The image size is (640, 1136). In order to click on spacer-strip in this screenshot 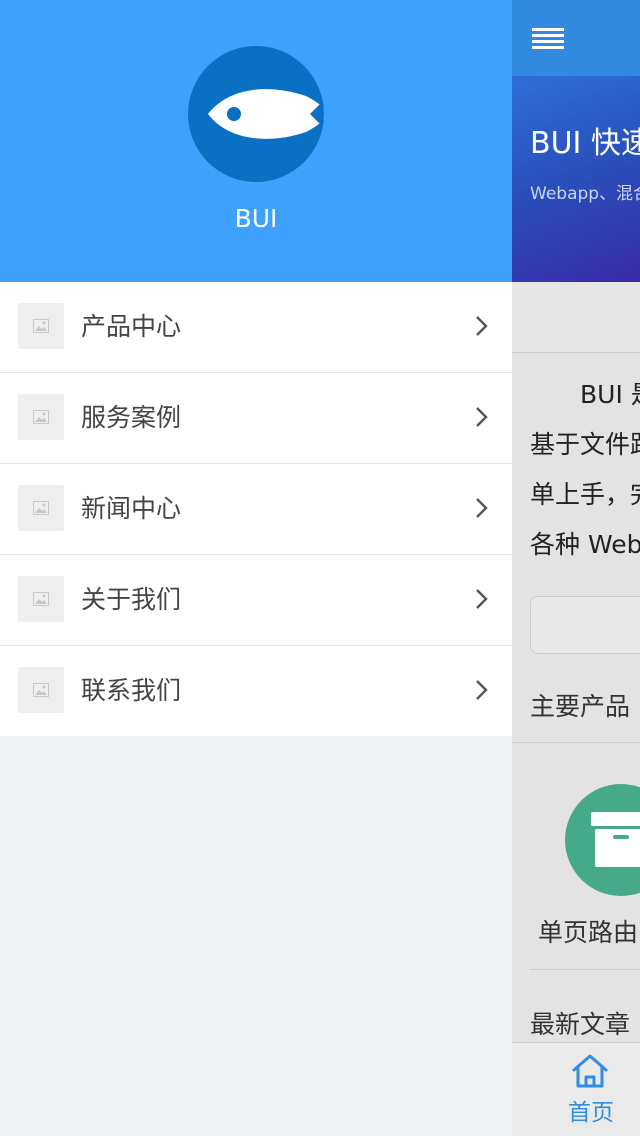, I will do `click(576, 317)`.